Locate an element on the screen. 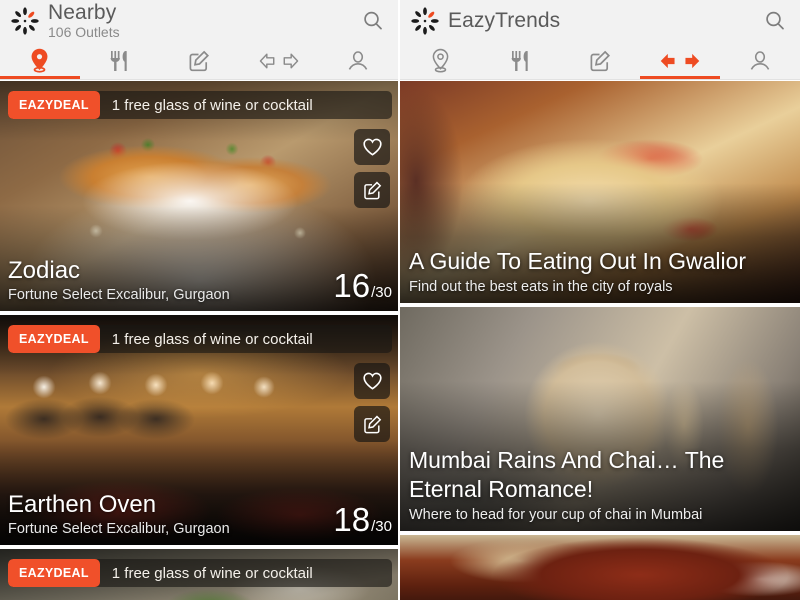 The width and height of the screenshot is (800, 600). nearby-title-block: Nearby 106 Outlets is located at coordinates (203, 20).